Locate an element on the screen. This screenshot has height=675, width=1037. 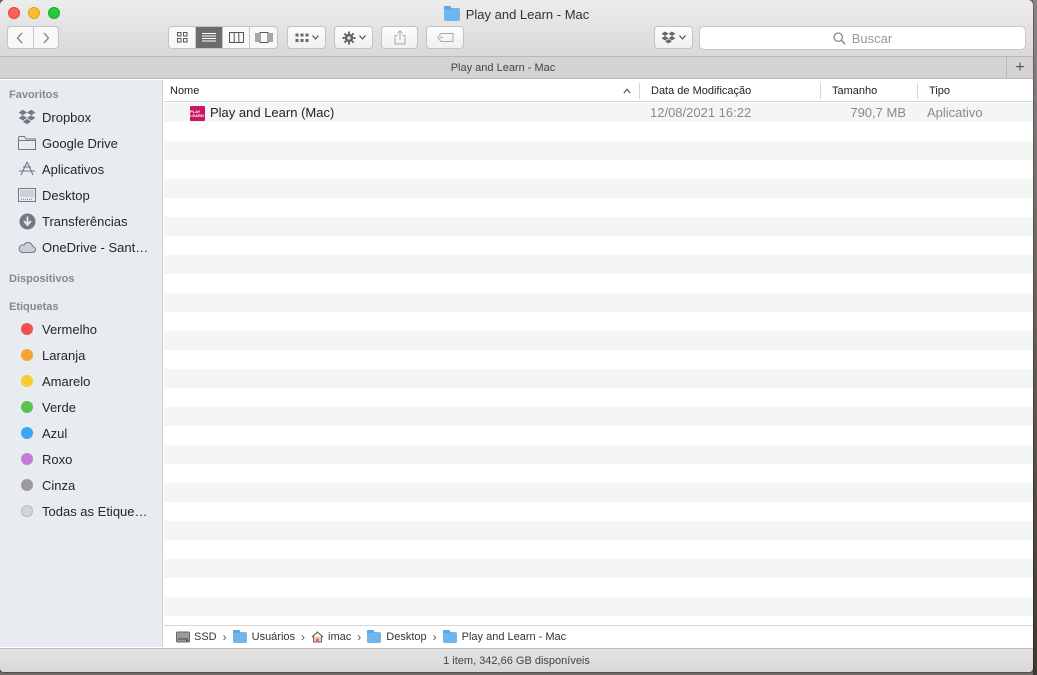
sort-ascending-icon is located at coordinates (627, 91).